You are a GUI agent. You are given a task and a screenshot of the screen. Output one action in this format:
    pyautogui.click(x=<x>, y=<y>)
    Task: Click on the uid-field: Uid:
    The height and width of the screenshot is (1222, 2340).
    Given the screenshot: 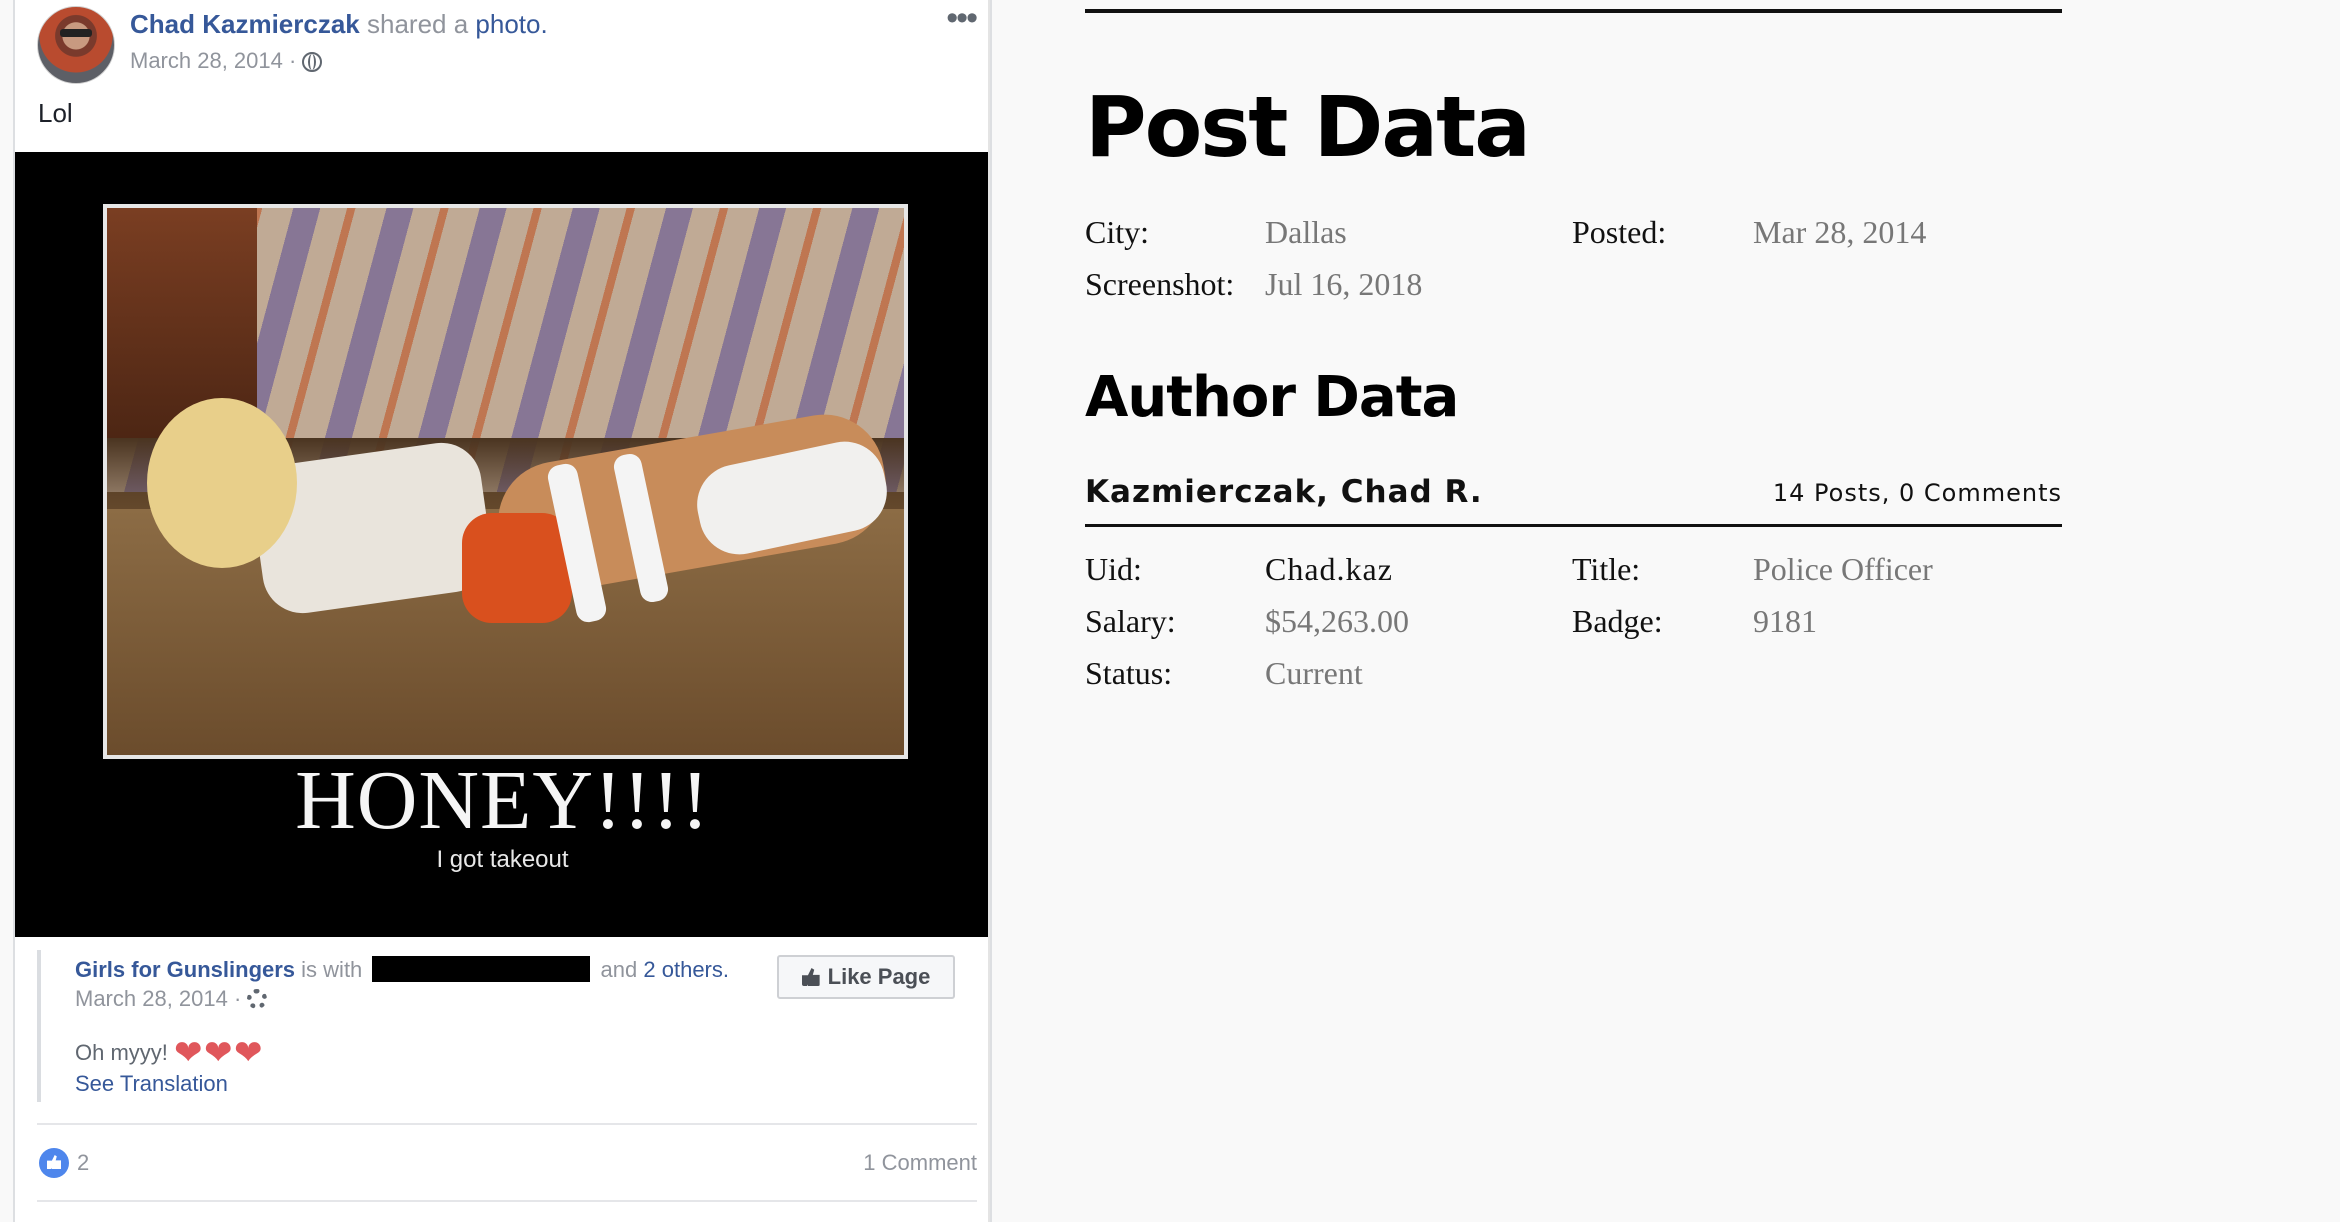 What is the action you would take?
    pyautogui.click(x=1113, y=569)
    